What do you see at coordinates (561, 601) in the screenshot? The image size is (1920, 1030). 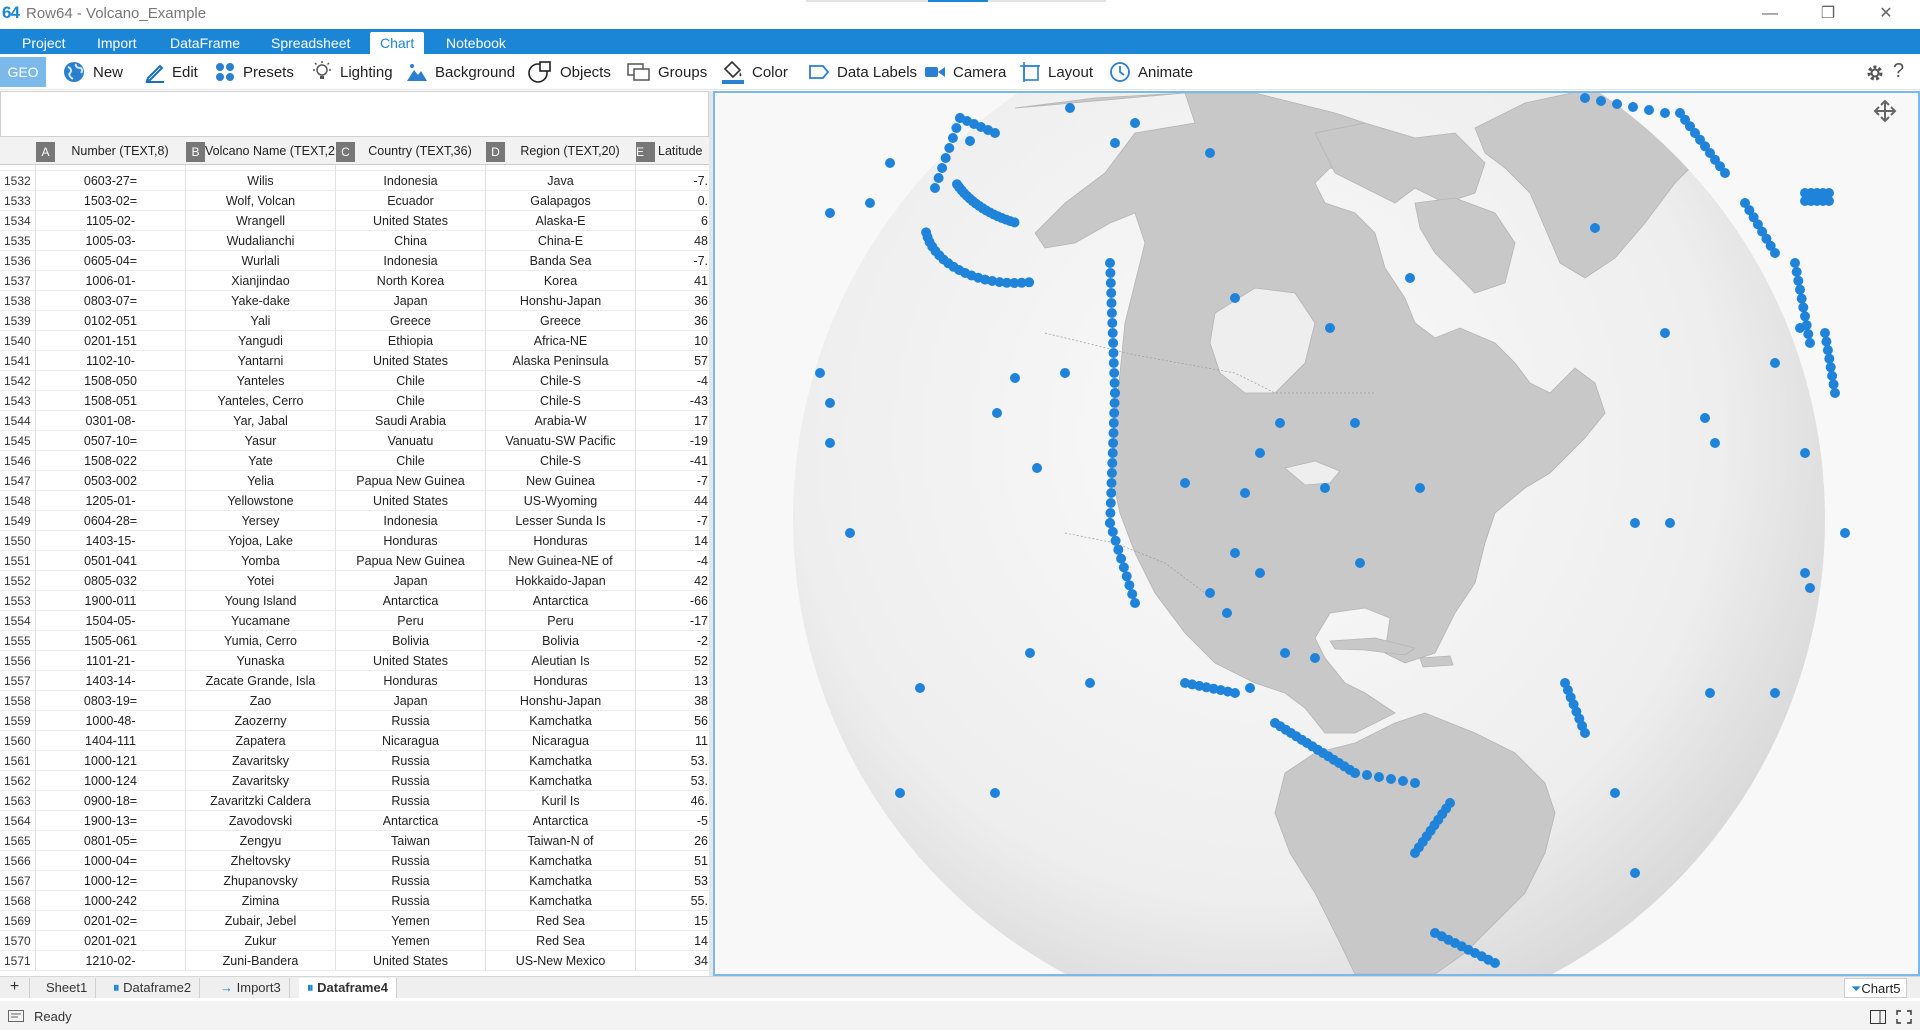 I see `region-cell: Antarctica` at bounding box center [561, 601].